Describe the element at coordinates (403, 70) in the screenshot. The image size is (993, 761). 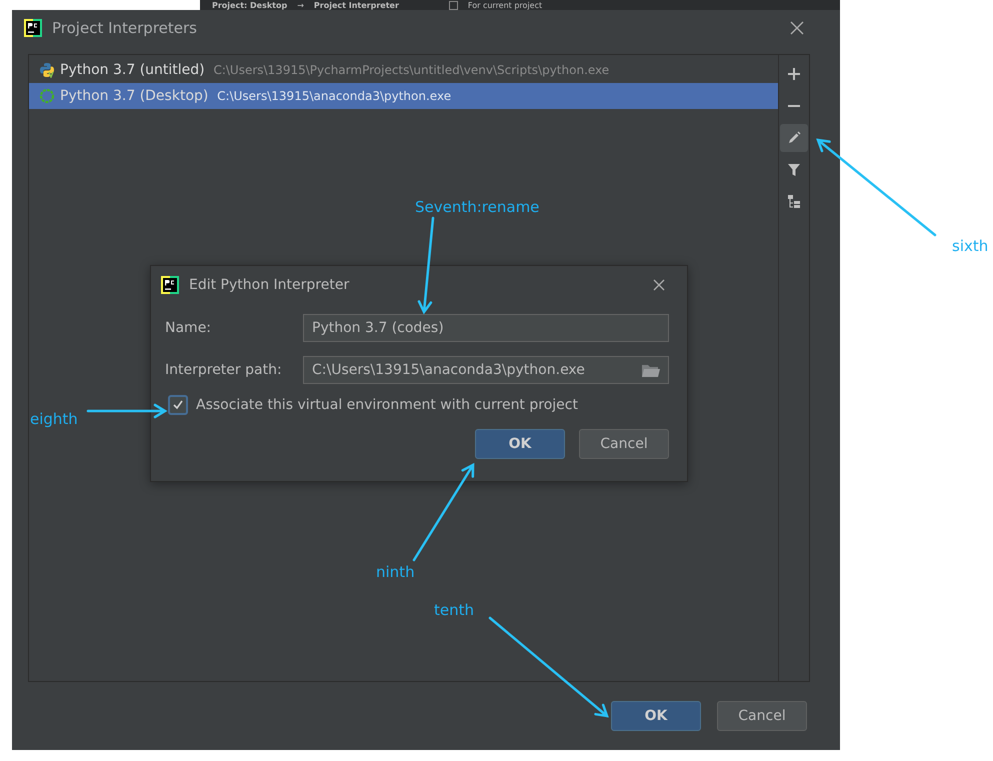
I see `interpreter-item: Python 3.7 (untitled) C:\Users\13915\PycharmProjects\untitled\venv\Scripts\python.exe` at that location.